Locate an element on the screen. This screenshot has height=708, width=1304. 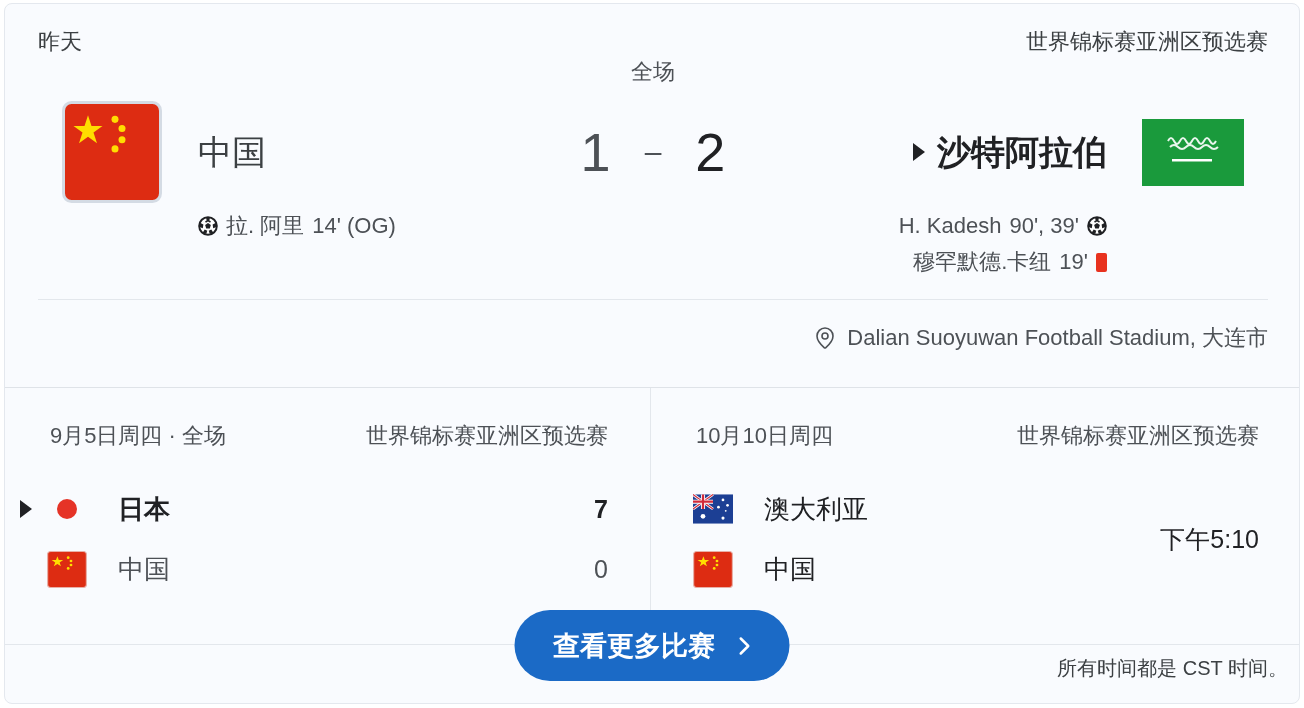
match-status: 全场 is located at coordinates (653, 72).